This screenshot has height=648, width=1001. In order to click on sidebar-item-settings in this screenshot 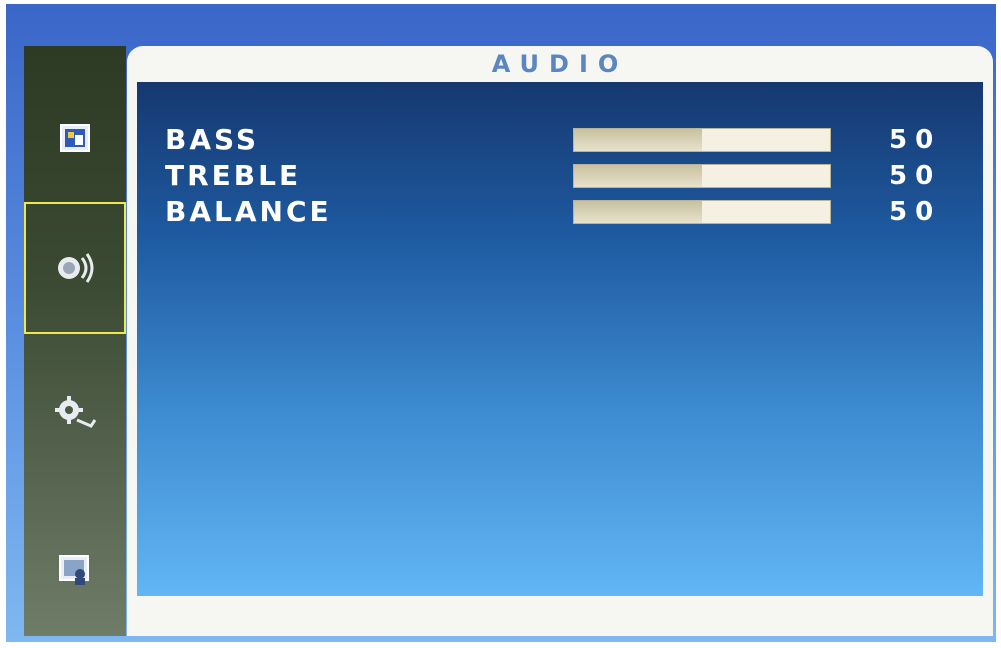, I will do `click(75, 412)`.